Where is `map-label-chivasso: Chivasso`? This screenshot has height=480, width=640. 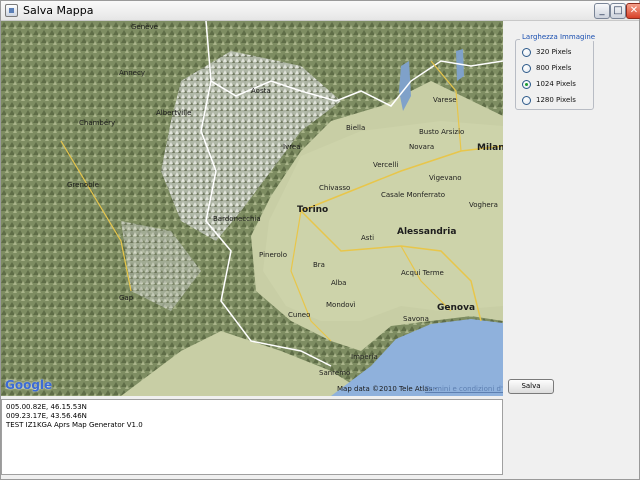 map-label-chivasso: Chivasso is located at coordinates (335, 188).